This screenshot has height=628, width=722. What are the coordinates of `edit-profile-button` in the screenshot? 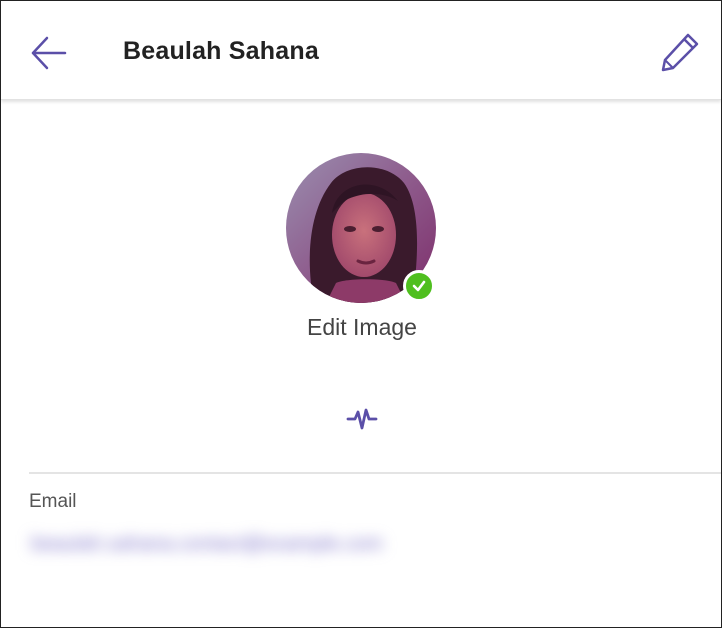 It's located at (680, 52).